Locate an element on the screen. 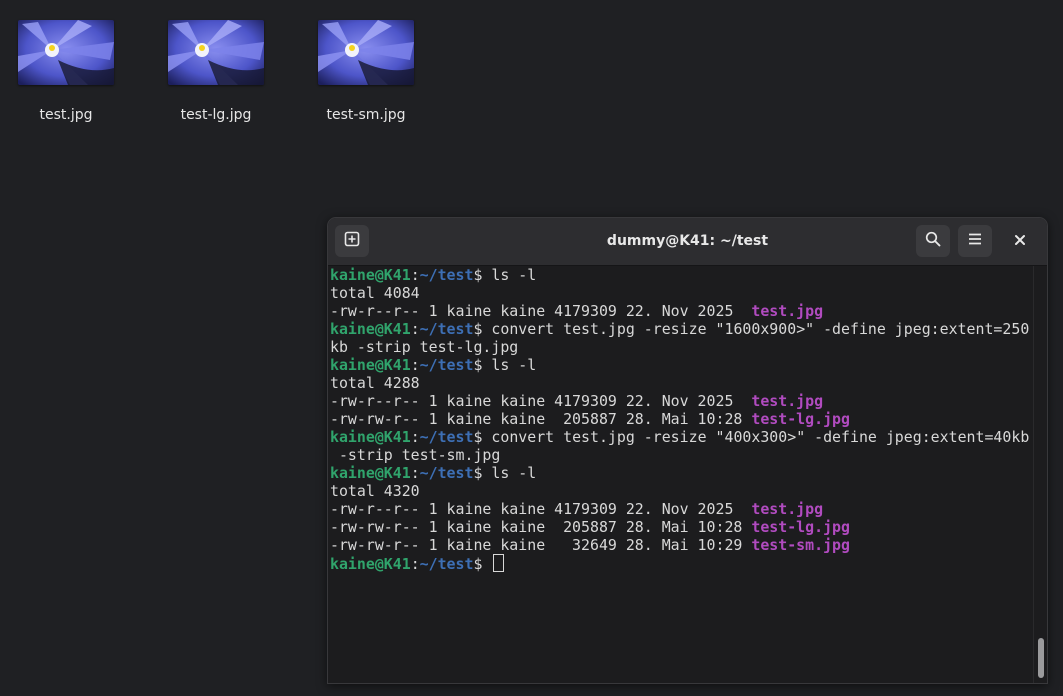 The height and width of the screenshot is (696, 1063). output-text: total 4320 is located at coordinates (375, 491).